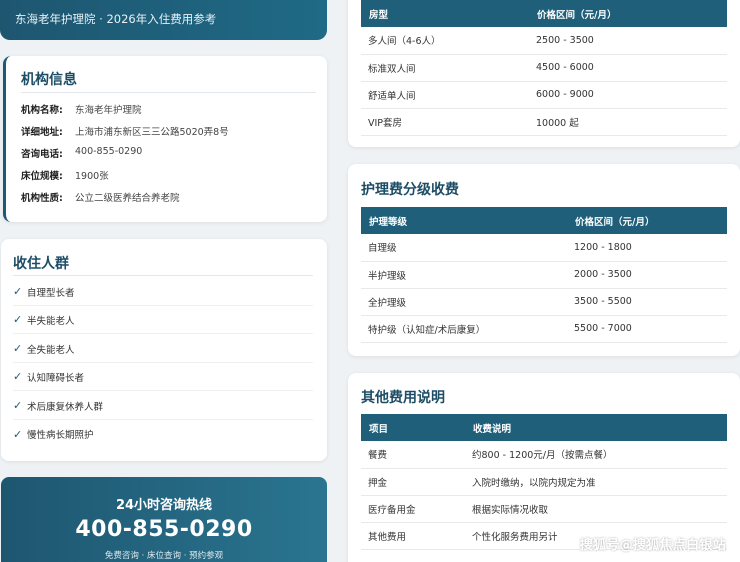  I want to click on table-cell: 标准双人间, so click(445, 68).